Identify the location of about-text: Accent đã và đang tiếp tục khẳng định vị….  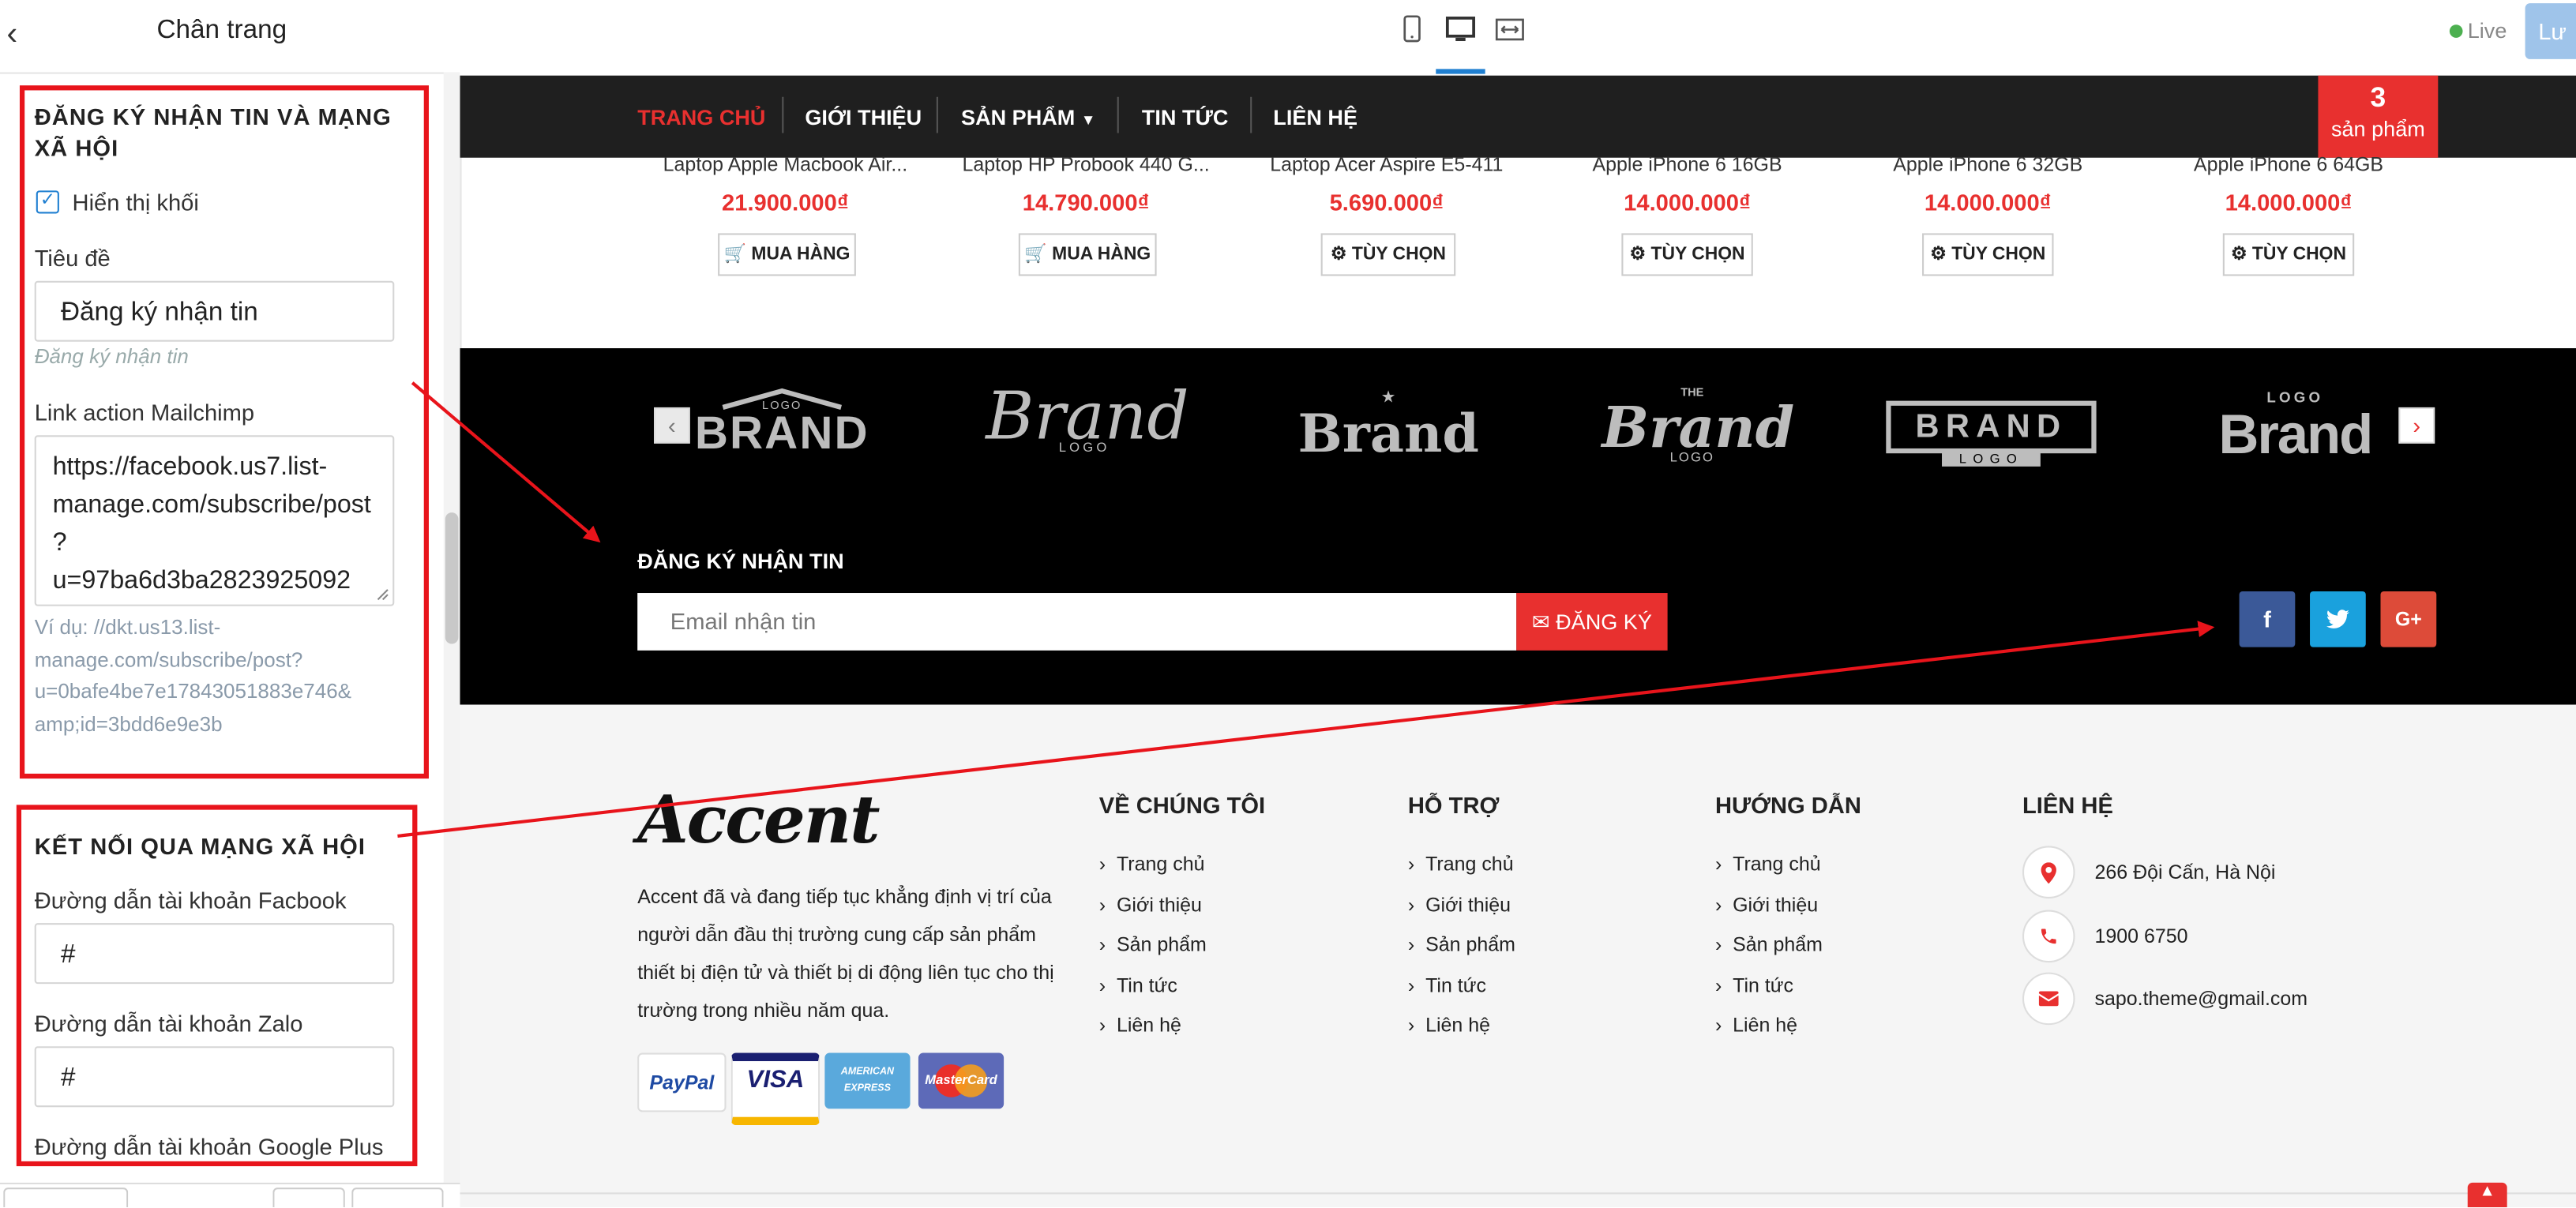
(849, 954).